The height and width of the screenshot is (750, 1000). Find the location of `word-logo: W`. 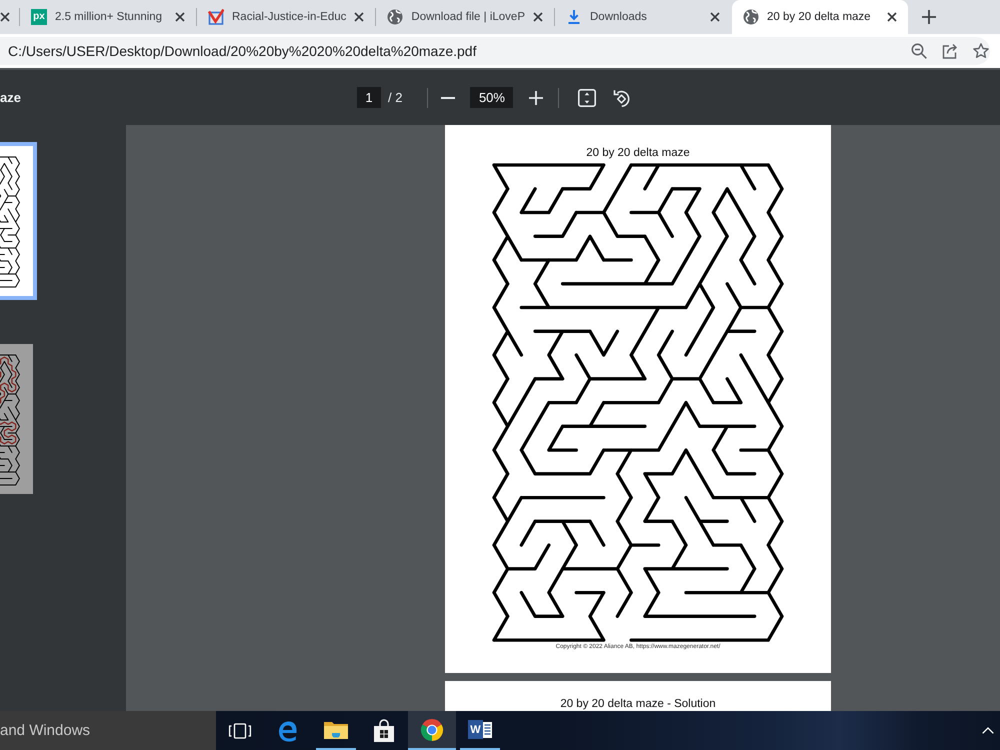

word-logo: W is located at coordinates (480, 729).